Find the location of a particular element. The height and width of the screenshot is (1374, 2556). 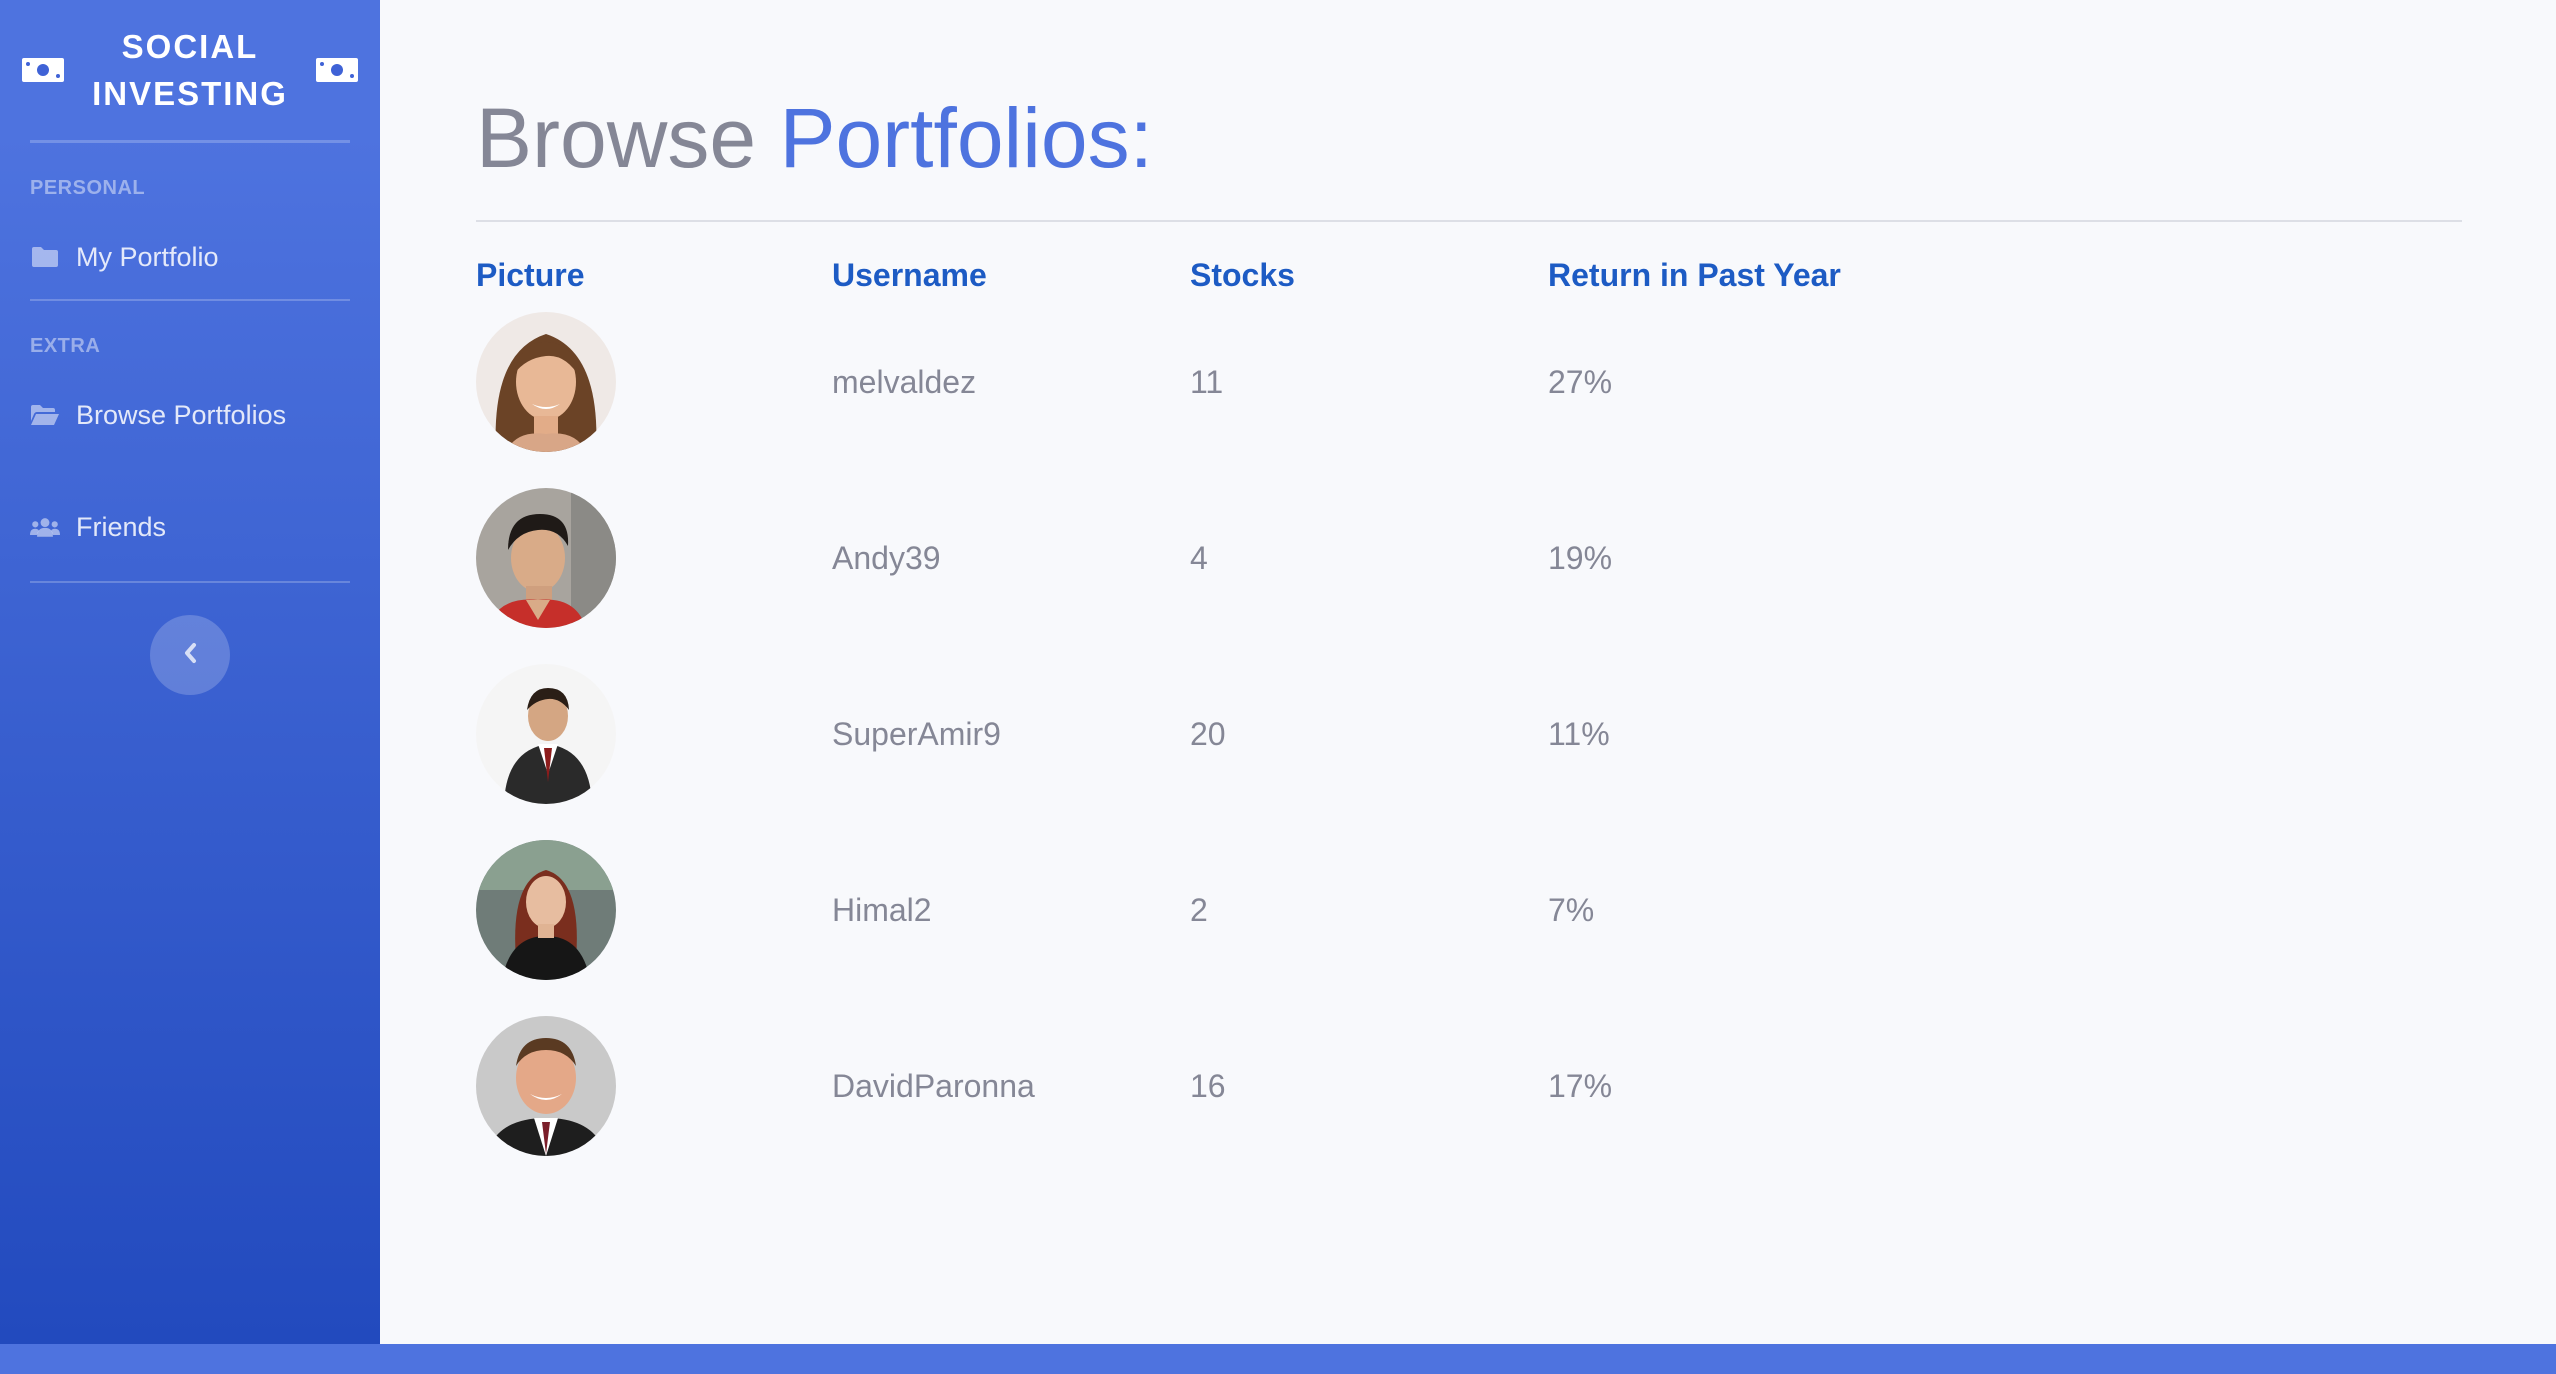

table-row: Andy39 4 19% is located at coordinates (1212, 558).